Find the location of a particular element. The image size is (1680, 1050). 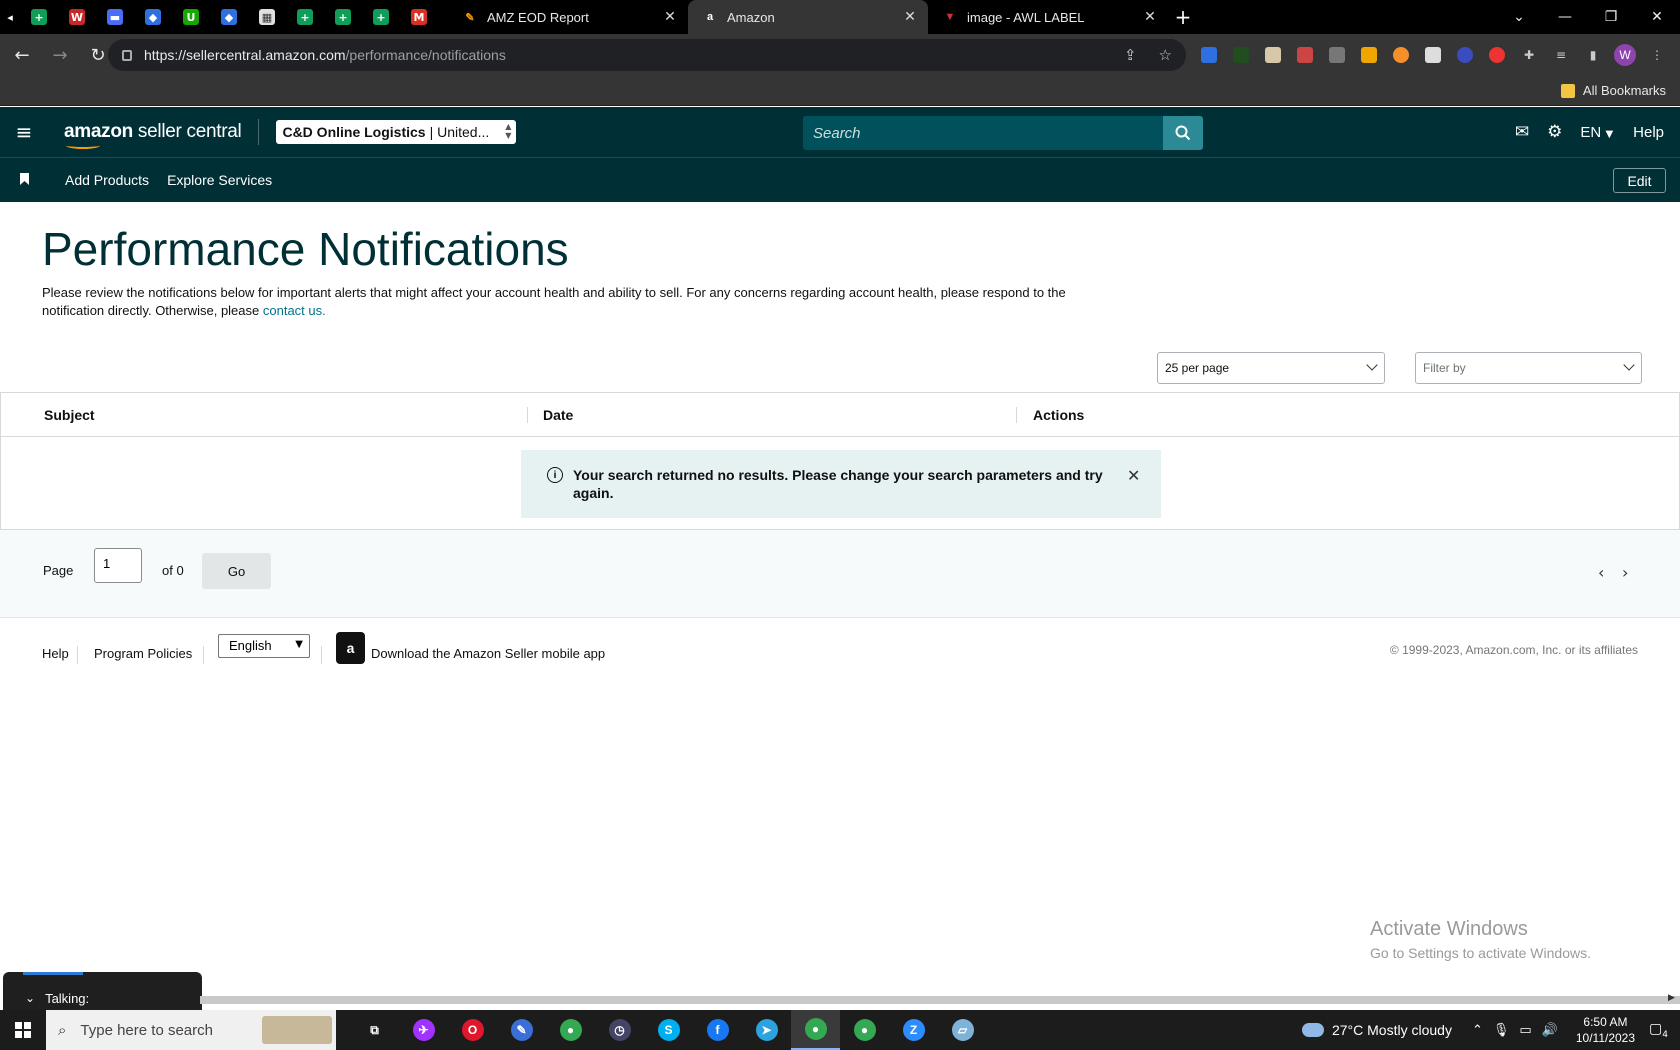

taskbar-app: Z is located at coordinates (913, 1030).